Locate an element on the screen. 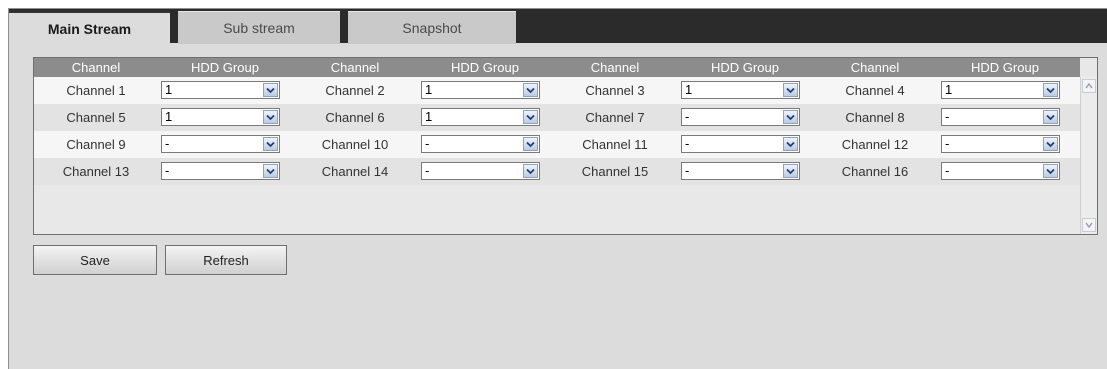  tab-main-stream: Main Stream is located at coordinates (89, 28).